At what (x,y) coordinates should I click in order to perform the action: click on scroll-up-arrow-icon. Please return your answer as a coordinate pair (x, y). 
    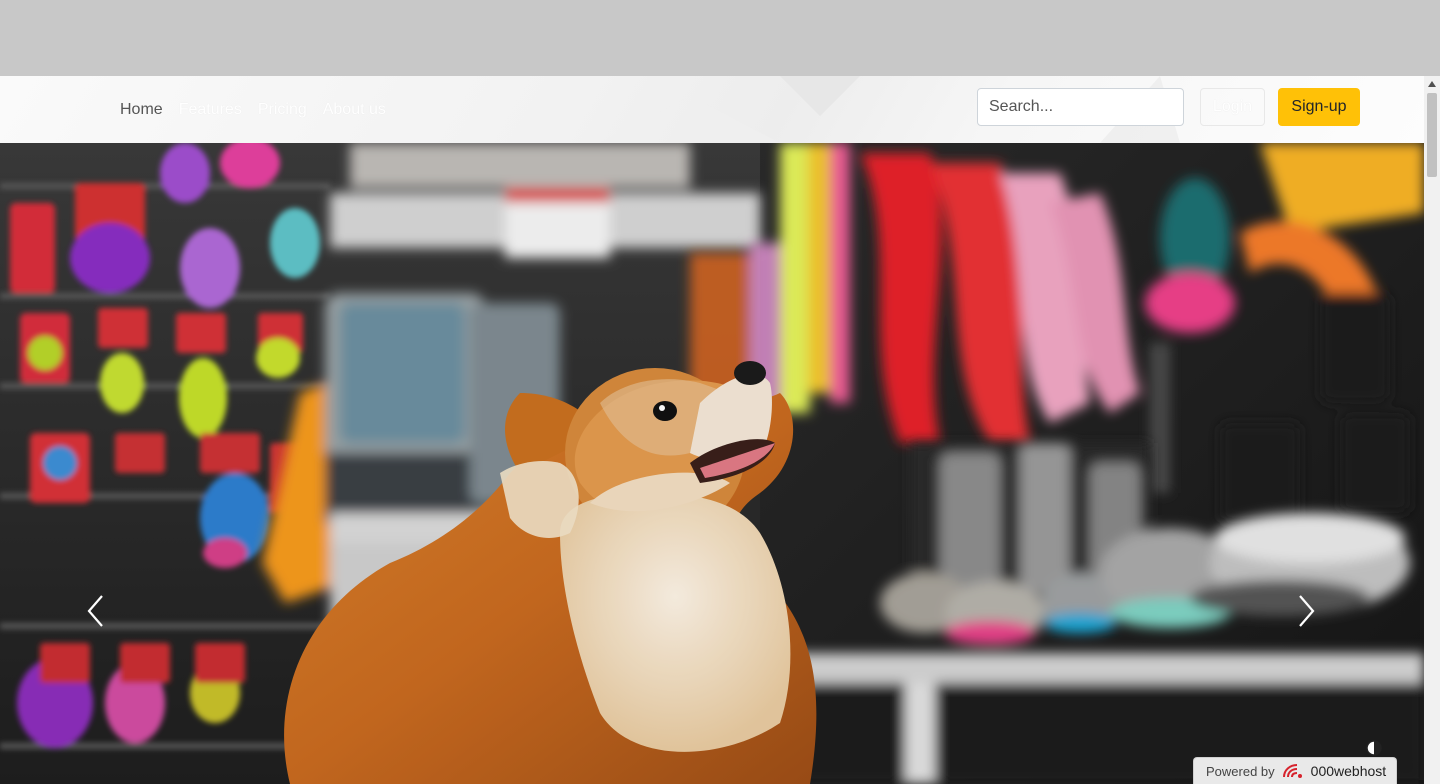
    Looking at the image, I should click on (1432, 84).